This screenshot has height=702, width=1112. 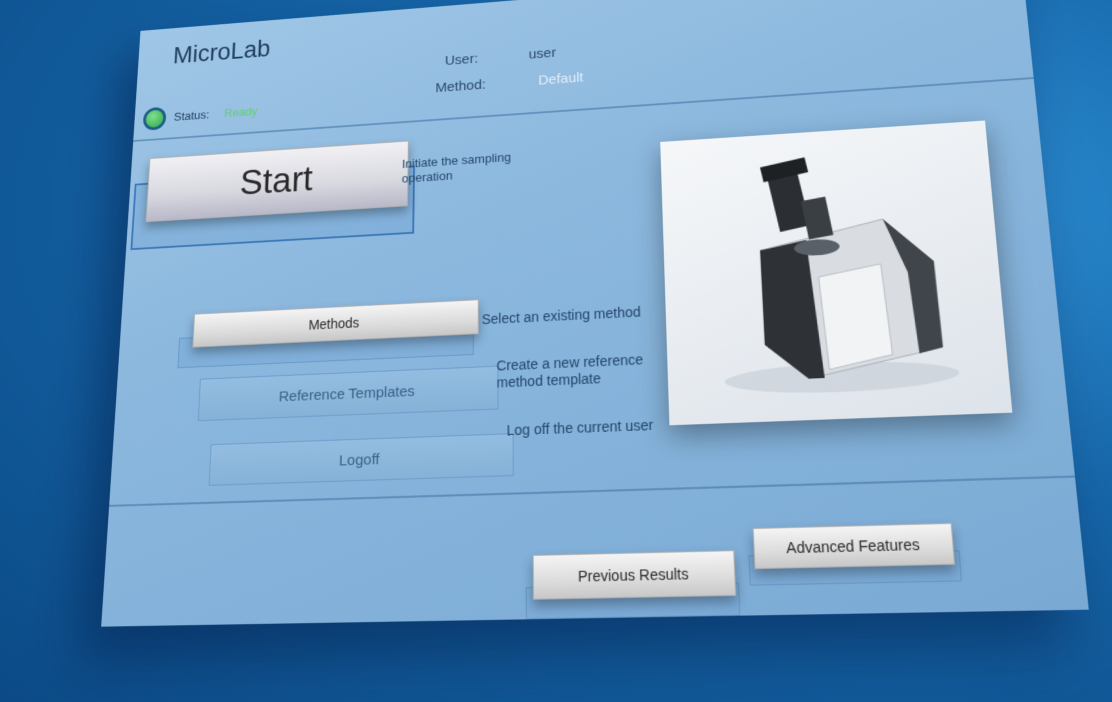 I want to click on method-value: Default, so click(x=560, y=79).